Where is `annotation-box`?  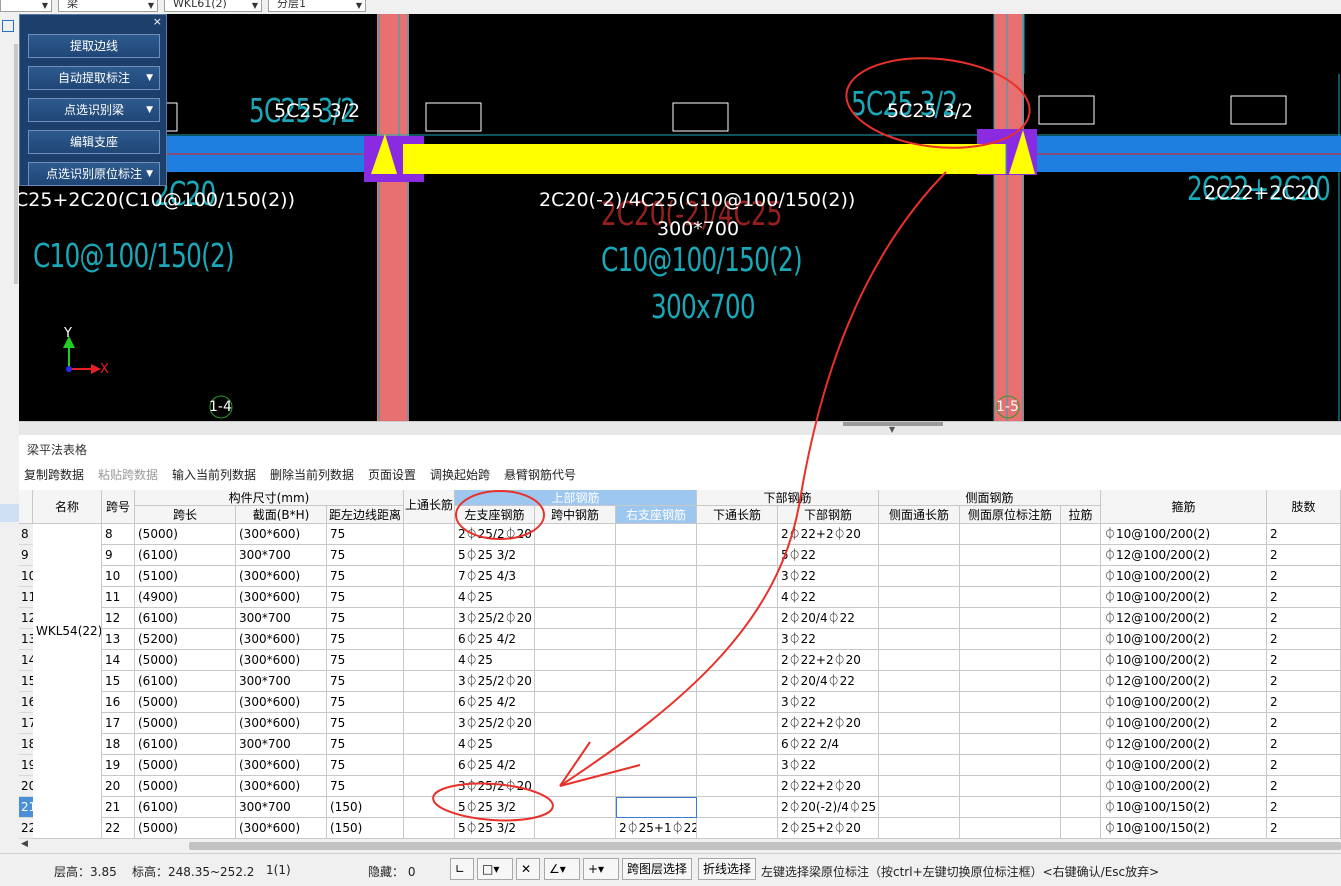
annotation-box is located at coordinates (700, 117).